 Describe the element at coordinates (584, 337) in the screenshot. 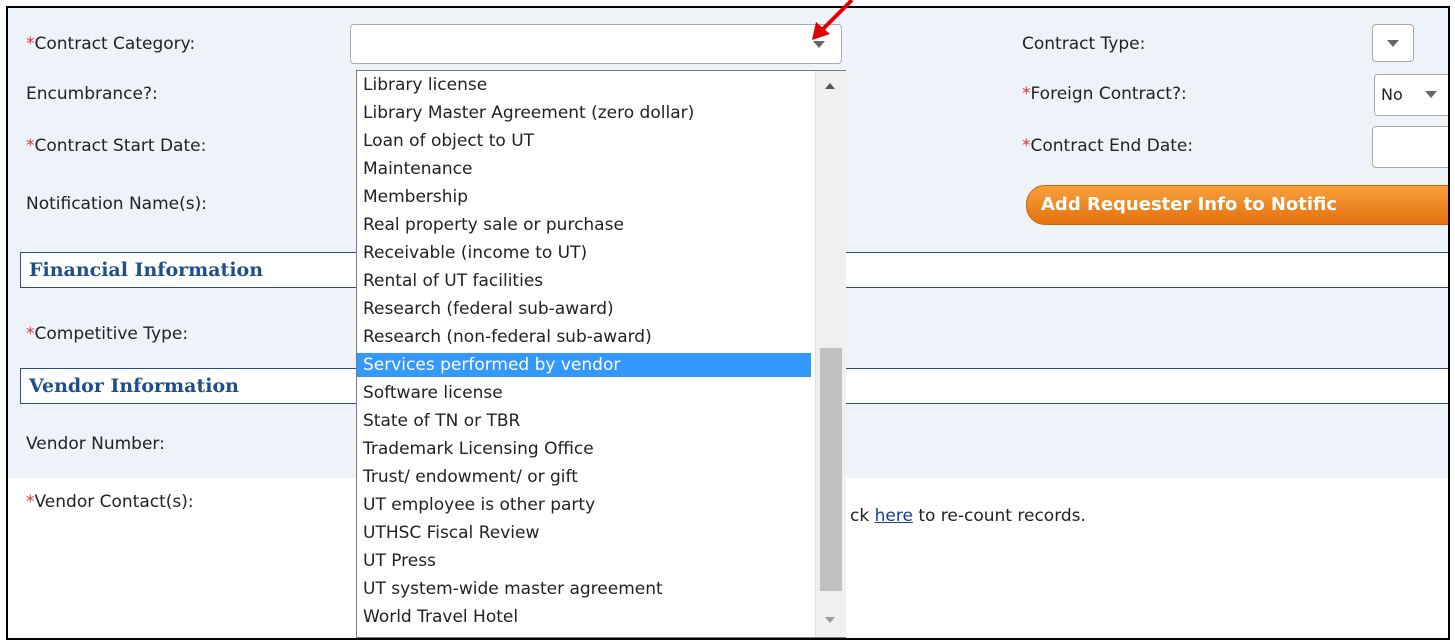

I see `dropdown-option: Research (non-federal sub-award)` at that location.